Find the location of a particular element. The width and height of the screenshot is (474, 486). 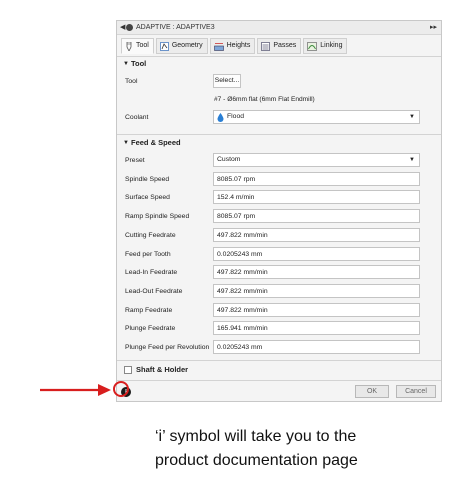

expand-panel-icon: ▸▸ is located at coordinates (433, 27).